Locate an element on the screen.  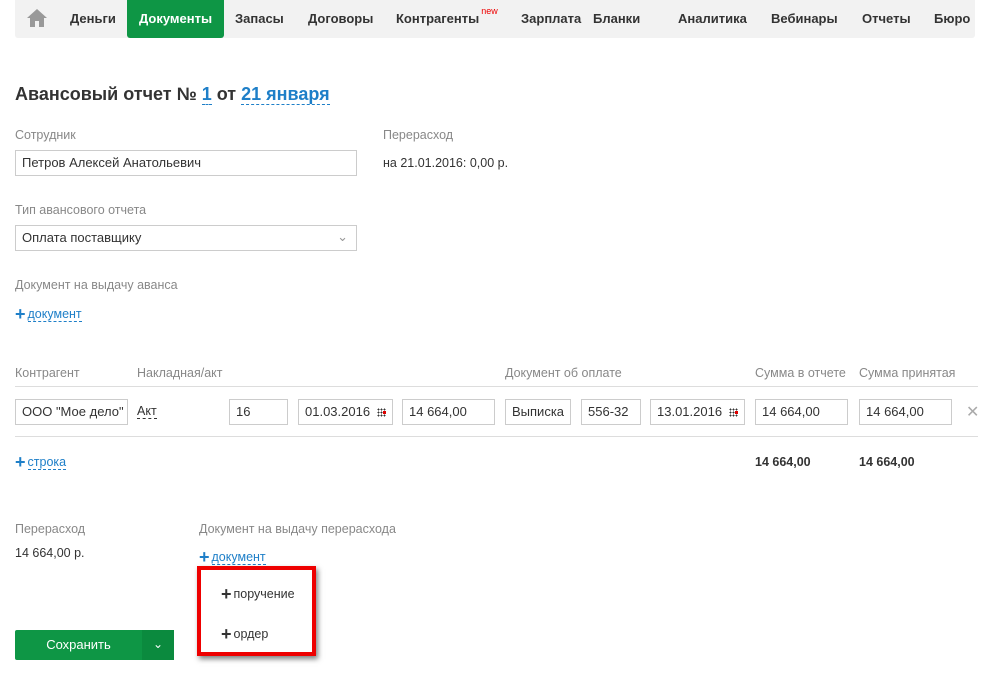
nav-stock: Запасы is located at coordinates (259, 19).